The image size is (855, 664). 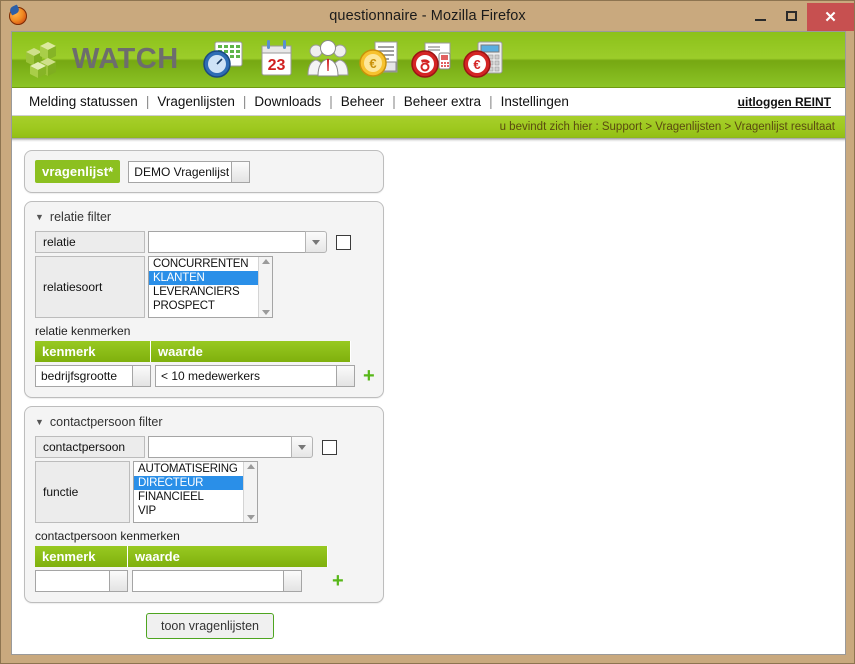 What do you see at coordinates (535, 101) in the screenshot?
I see `nav-item-instellingen: Instellingen` at bounding box center [535, 101].